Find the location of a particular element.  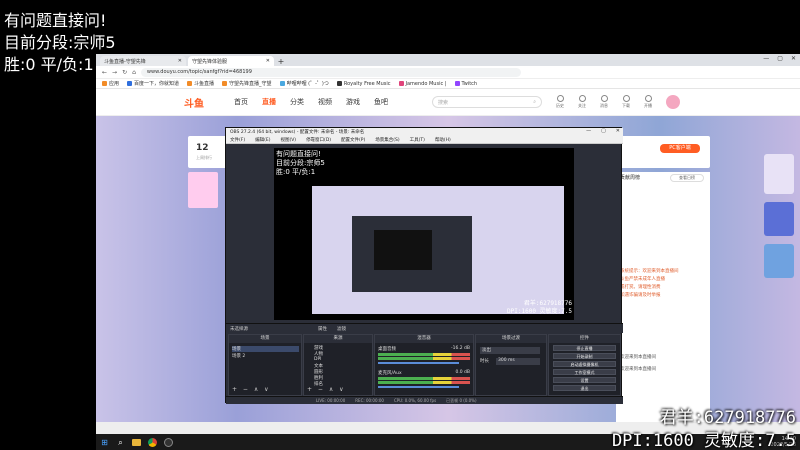

menu-profile: 配置文件(P) is located at coordinates (353, 140).